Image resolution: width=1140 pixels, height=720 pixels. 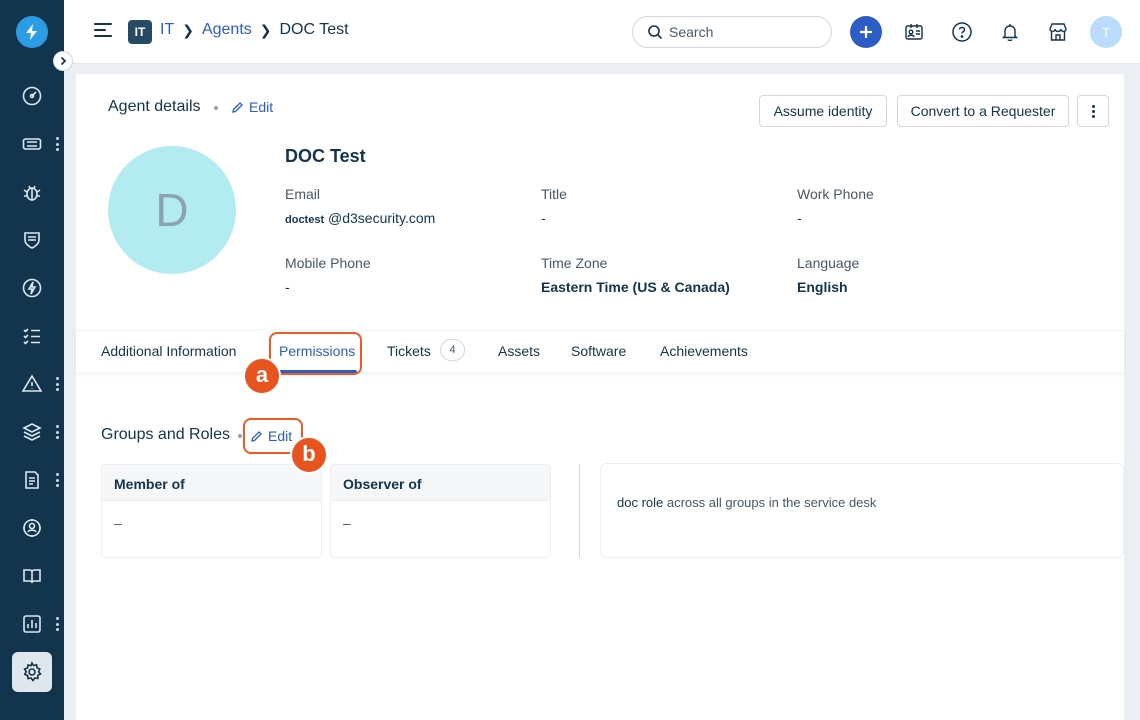 What do you see at coordinates (661, 206) in the screenshot?
I see `title-field: Title -` at bounding box center [661, 206].